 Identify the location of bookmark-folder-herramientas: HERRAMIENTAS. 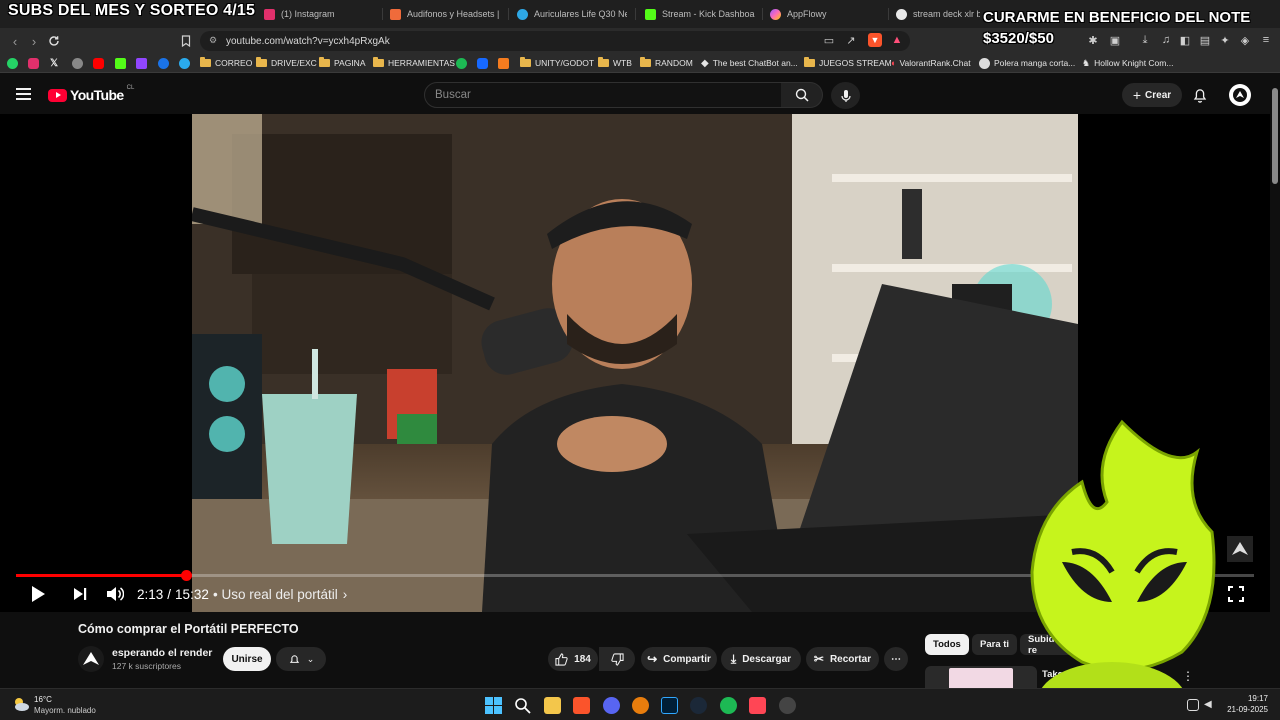
(414, 63).